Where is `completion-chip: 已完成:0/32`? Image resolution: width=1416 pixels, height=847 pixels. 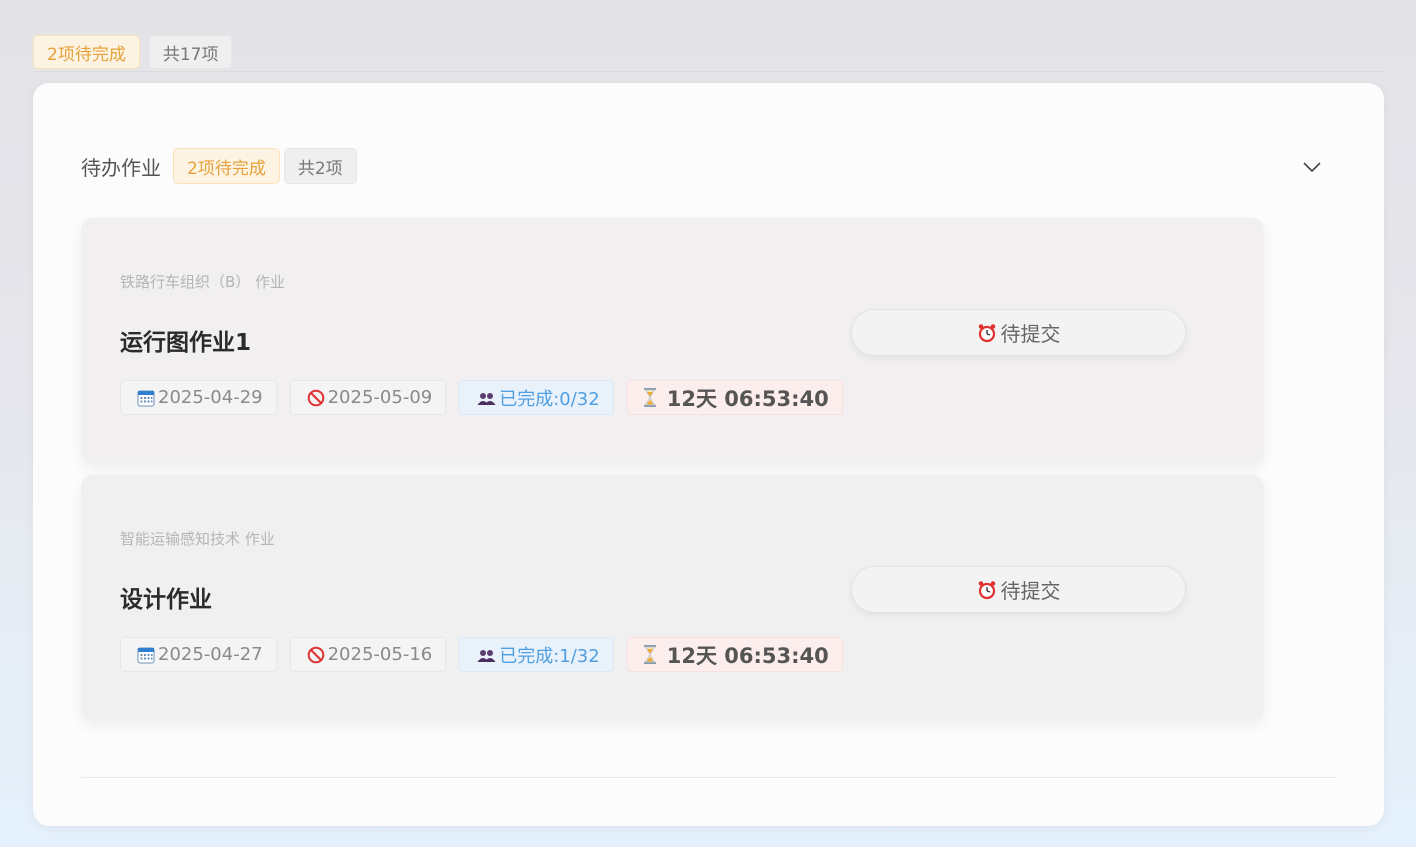 completion-chip: 已完成:0/32 is located at coordinates (536, 397).